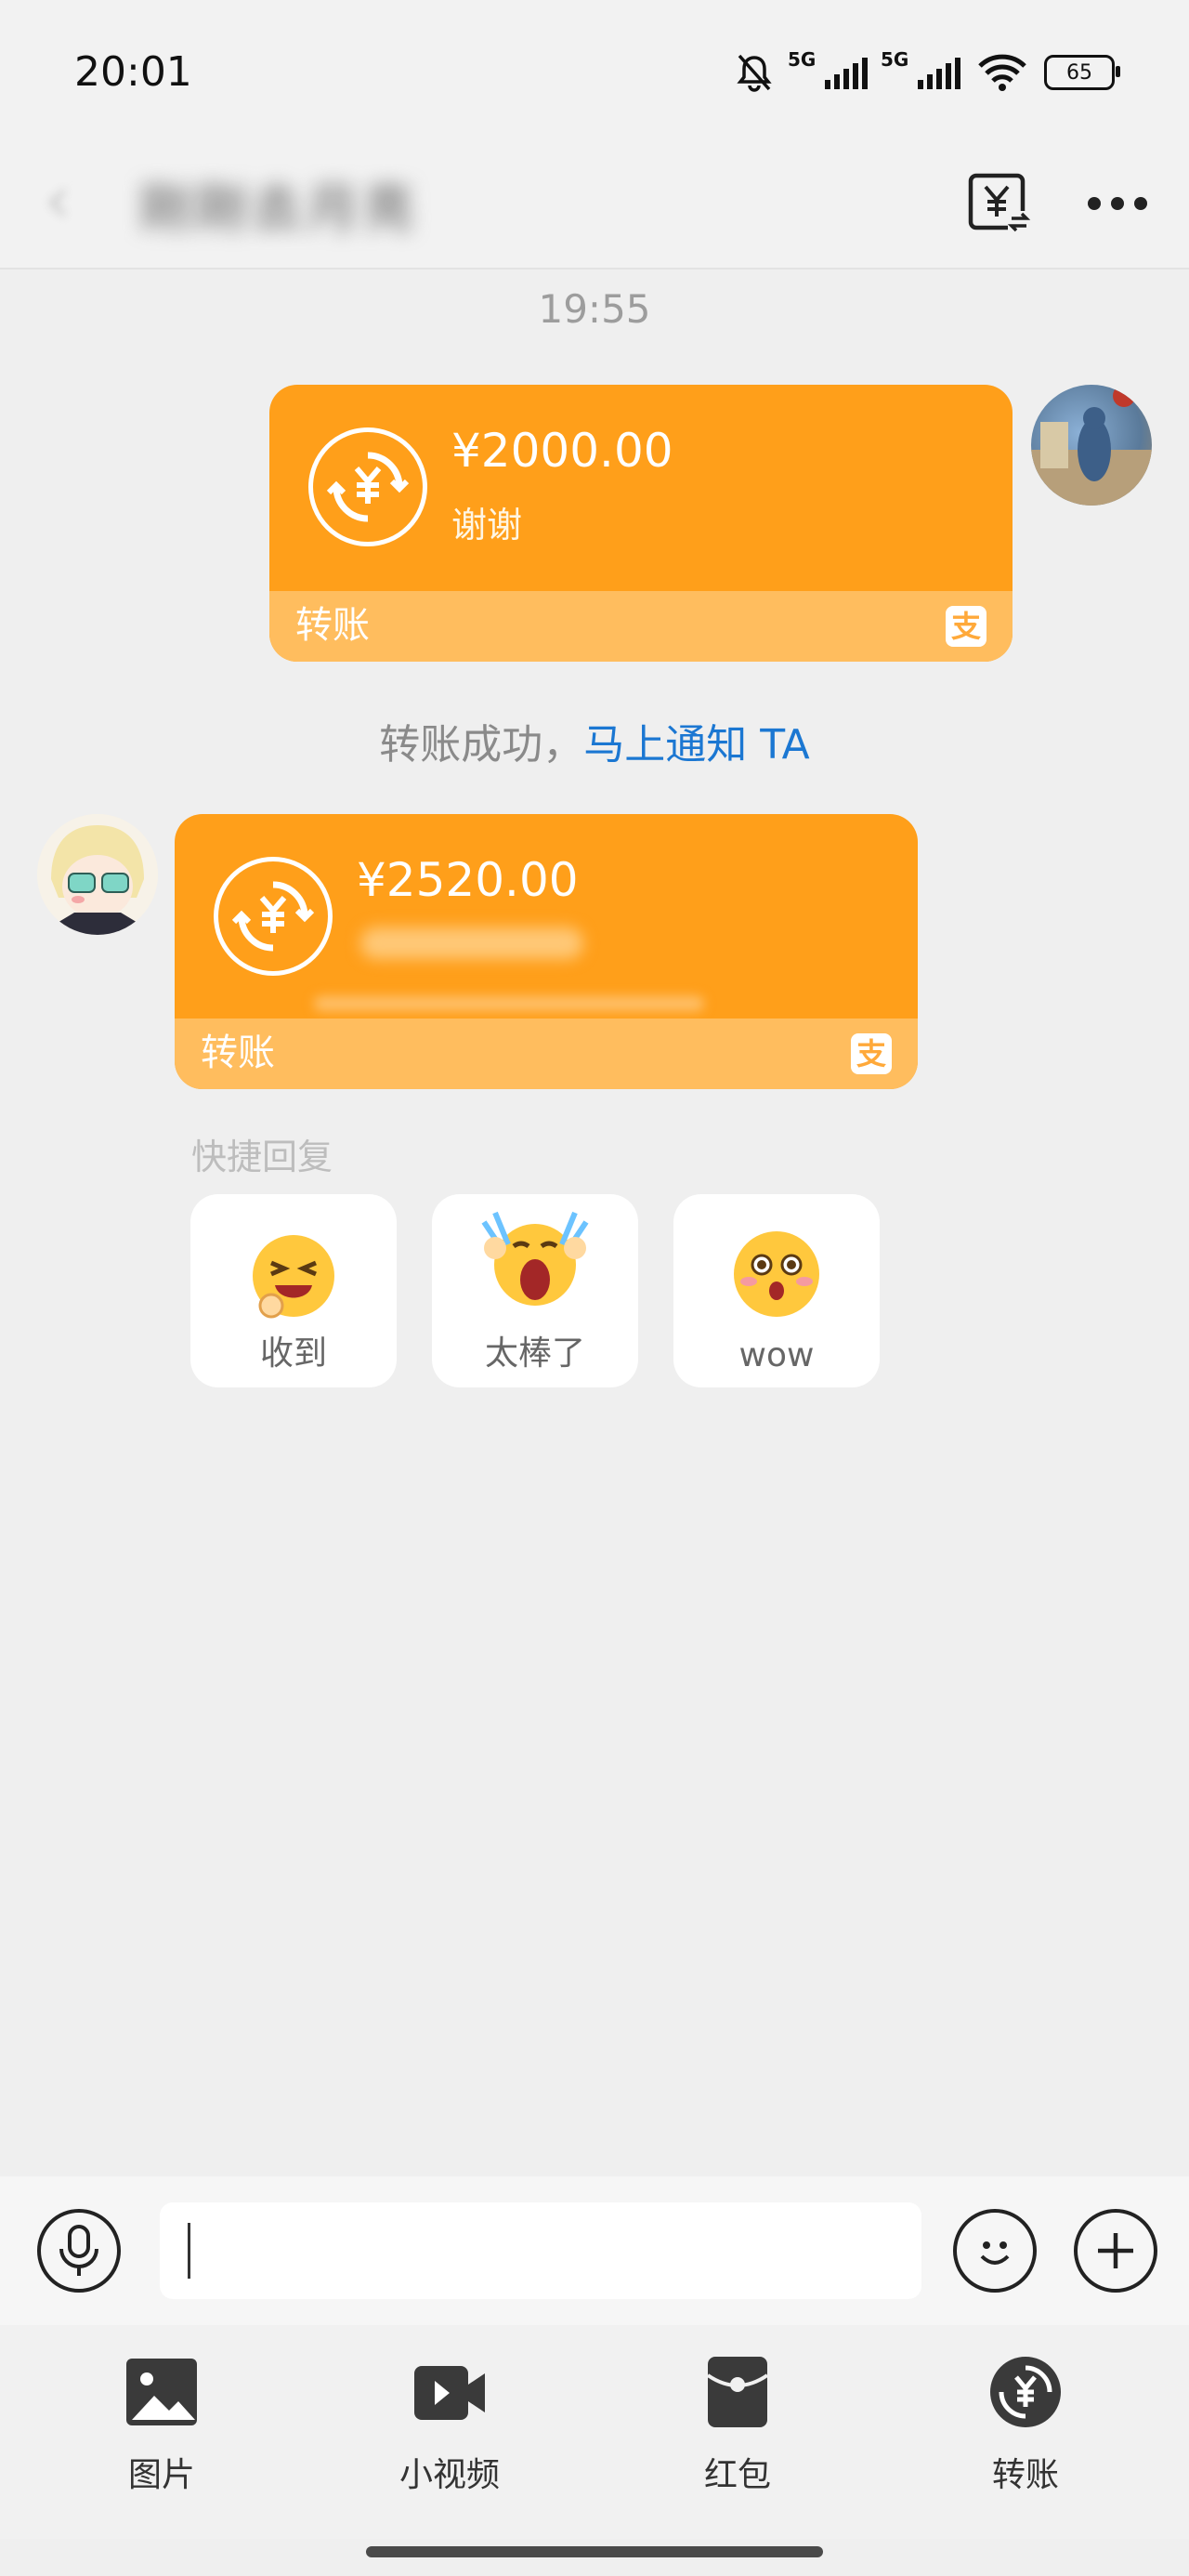 The image size is (1189, 2576). What do you see at coordinates (1025, 2475) in the screenshot?
I see `toolbar-label: 转账` at bounding box center [1025, 2475].